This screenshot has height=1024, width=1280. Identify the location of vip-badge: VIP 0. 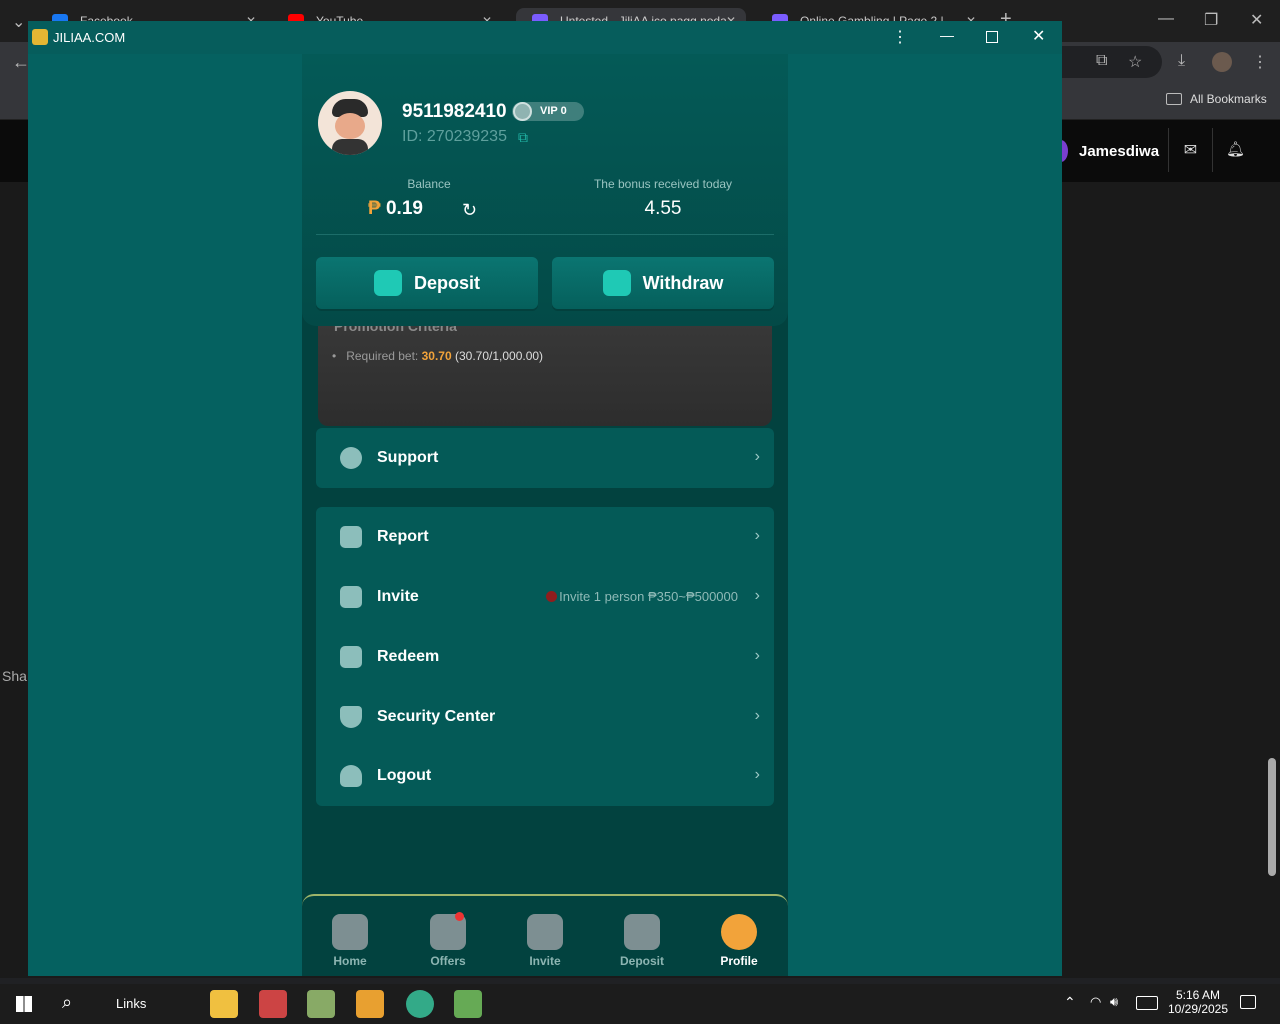
(548, 111).